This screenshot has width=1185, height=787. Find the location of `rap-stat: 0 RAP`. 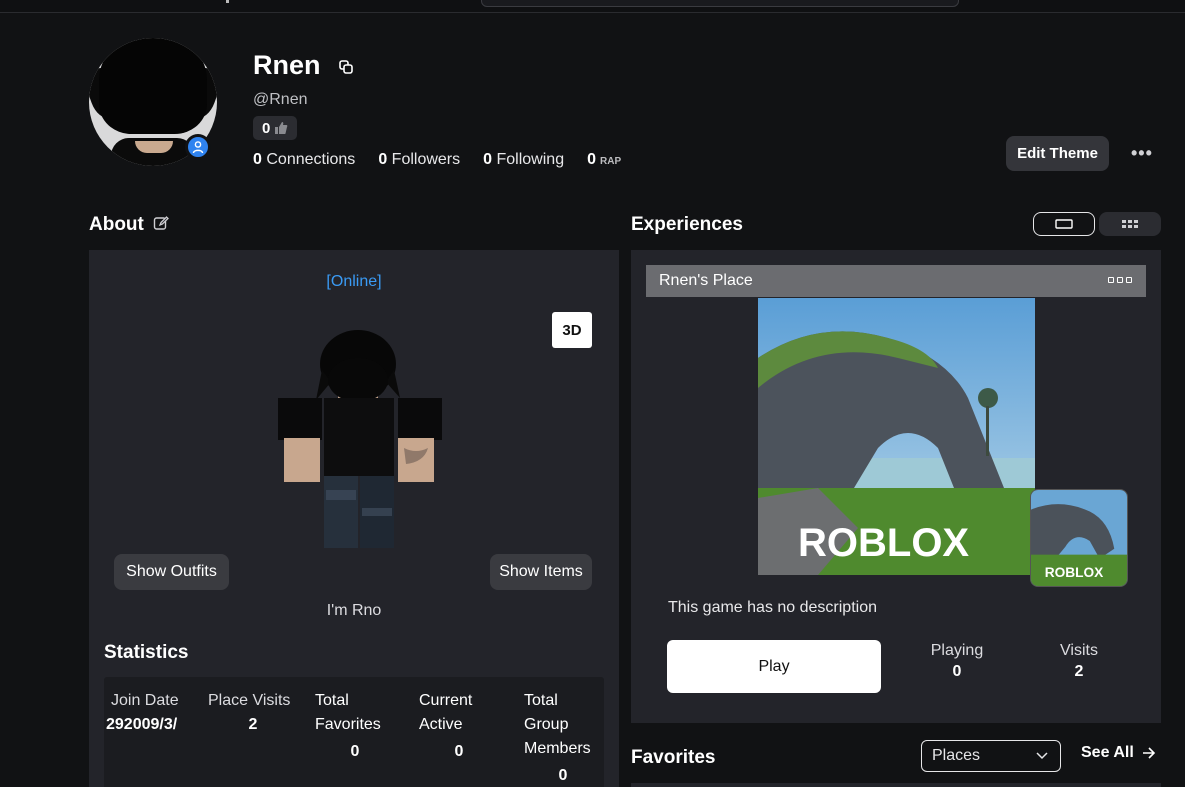

rap-stat: 0 RAP is located at coordinates (604, 159).